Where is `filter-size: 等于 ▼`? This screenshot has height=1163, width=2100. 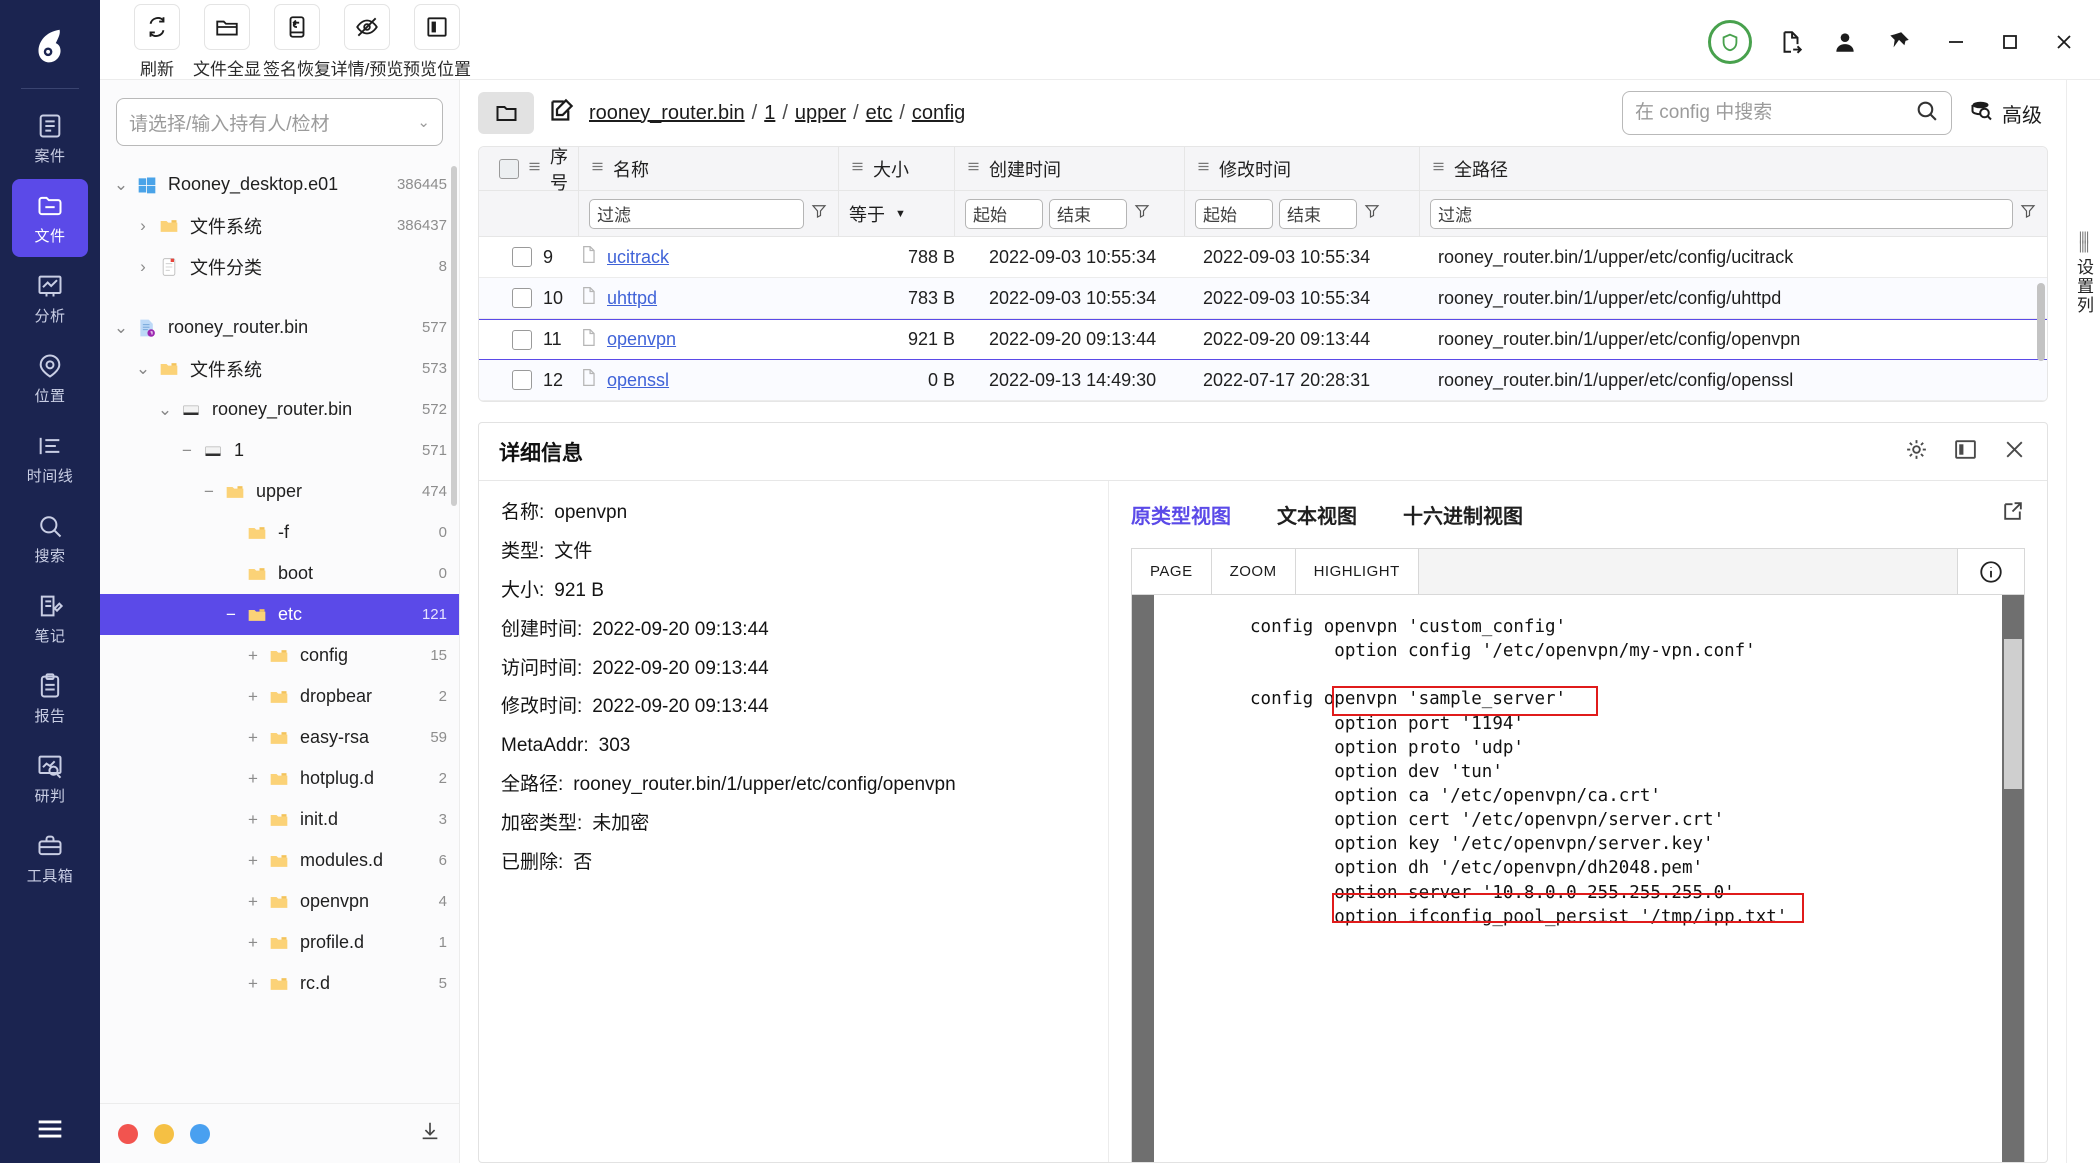 filter-size: 等于 ▼ is located at coordinates (897, 213).